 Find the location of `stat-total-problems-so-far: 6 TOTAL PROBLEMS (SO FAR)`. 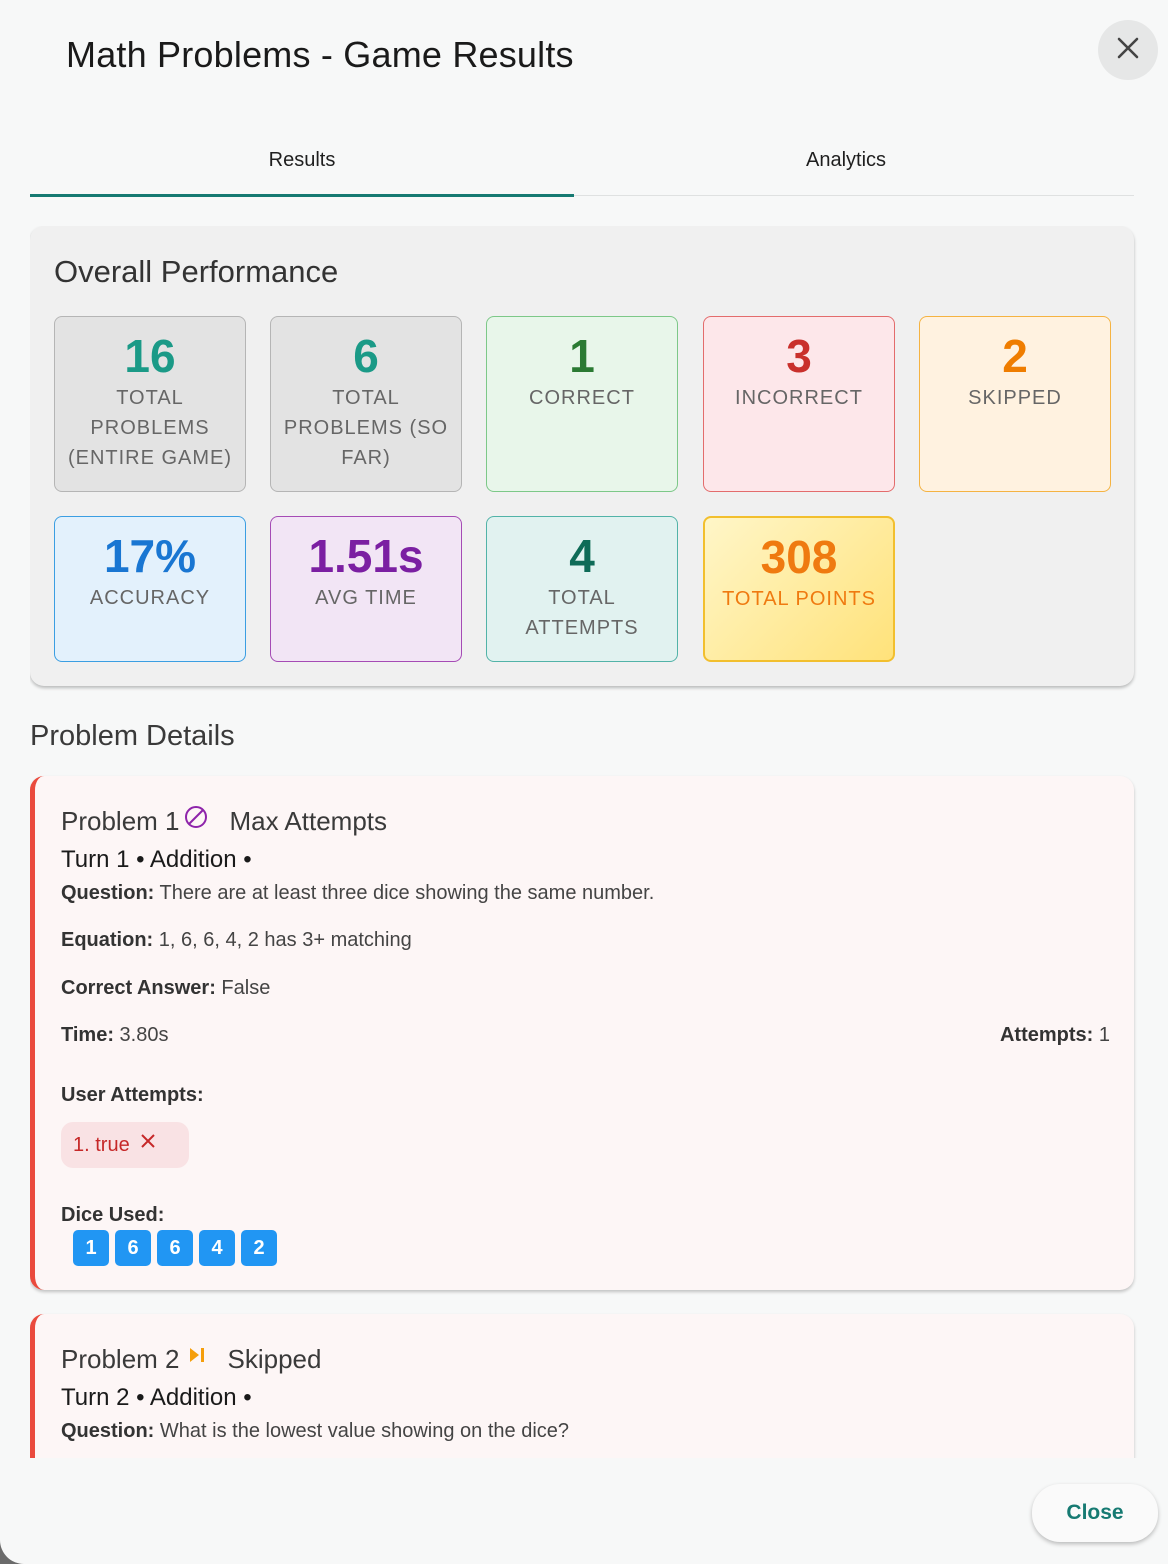

stat-total-problems-so-far: 6 TOTAL PROBLEMS (SO FAR) is located at coordinates (366, 404).